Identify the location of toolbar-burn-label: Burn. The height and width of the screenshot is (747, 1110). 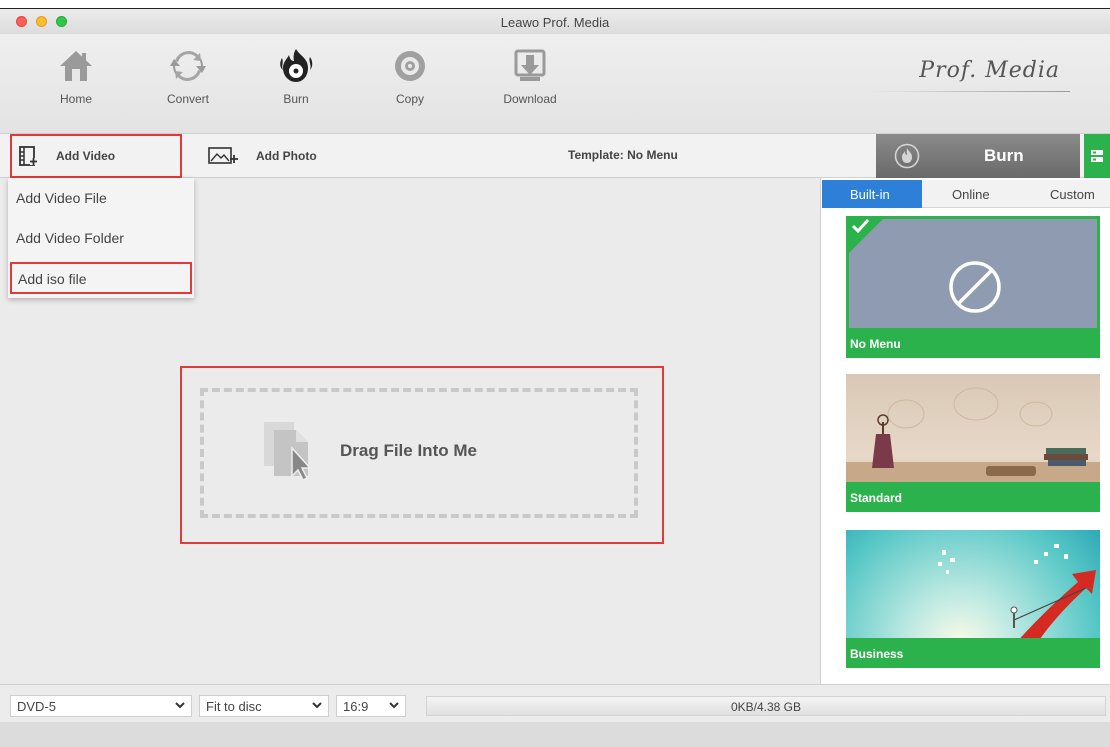
(296, 99).